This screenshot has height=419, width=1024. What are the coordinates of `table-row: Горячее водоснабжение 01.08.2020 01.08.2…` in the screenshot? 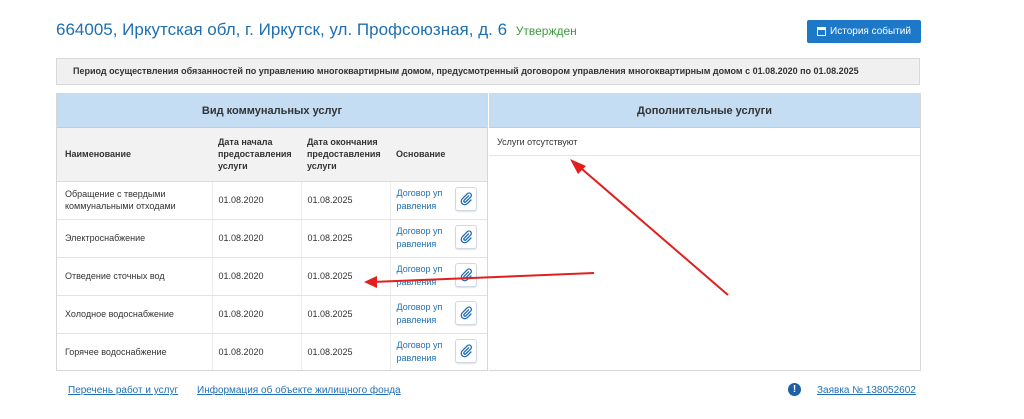 It's located at (272, 351).